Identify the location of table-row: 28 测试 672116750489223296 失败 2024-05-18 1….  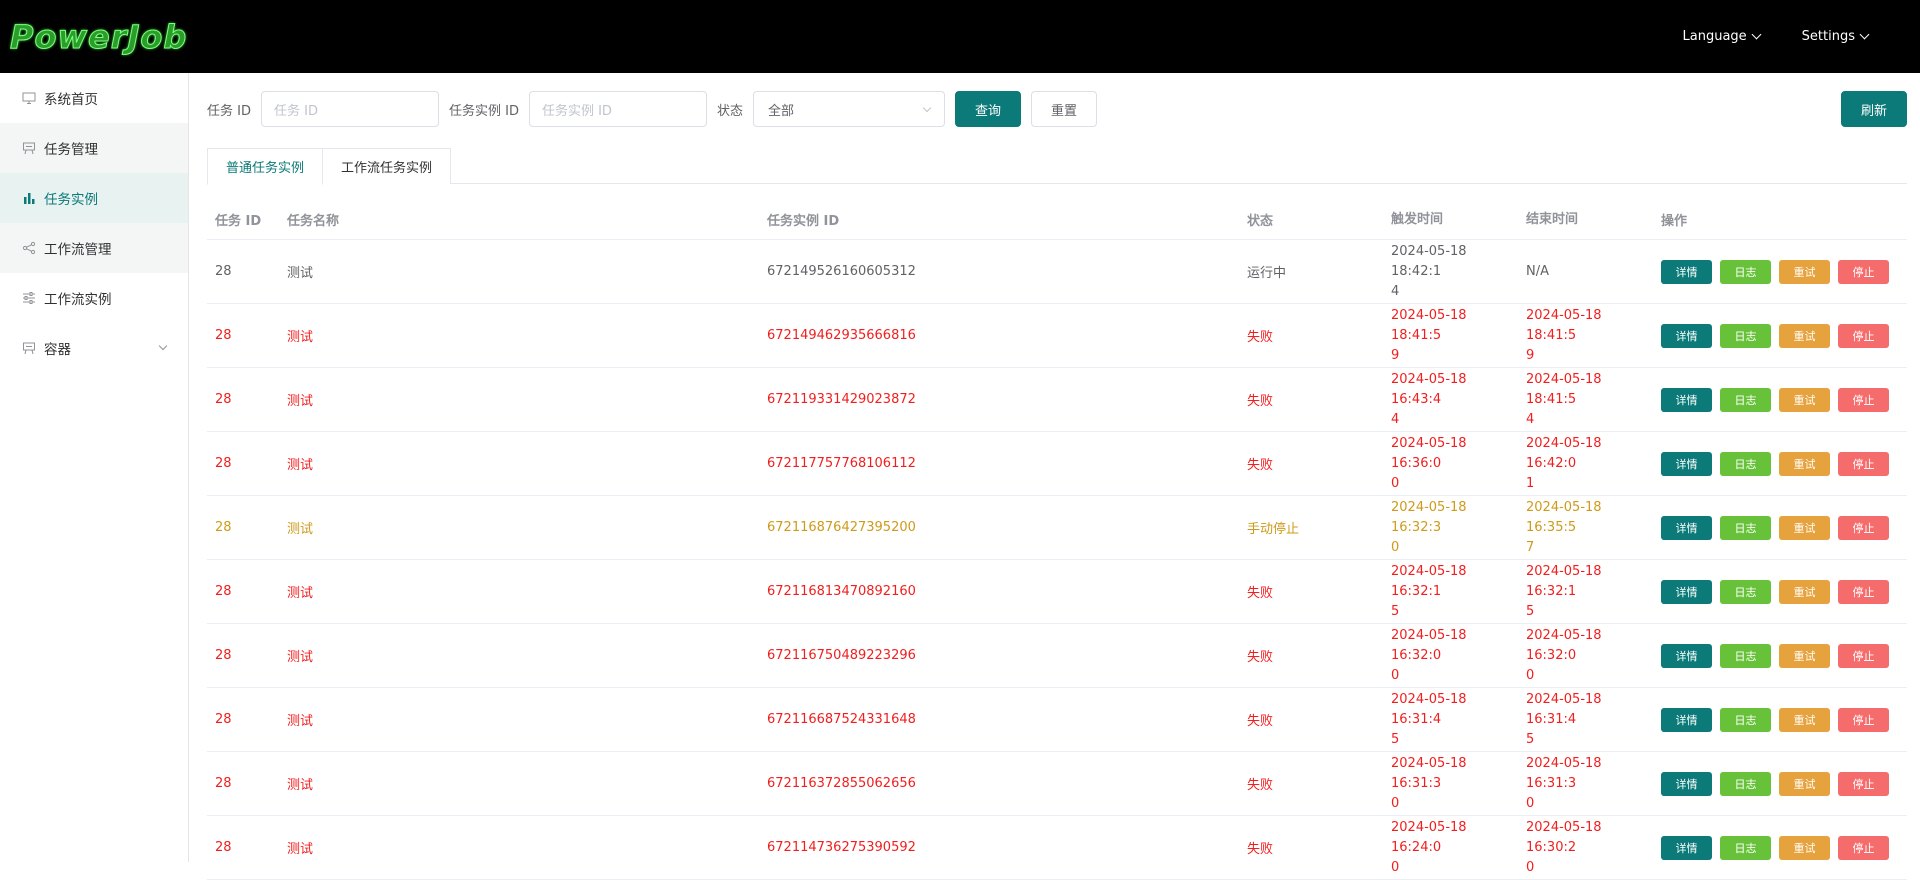
(1057, 656).